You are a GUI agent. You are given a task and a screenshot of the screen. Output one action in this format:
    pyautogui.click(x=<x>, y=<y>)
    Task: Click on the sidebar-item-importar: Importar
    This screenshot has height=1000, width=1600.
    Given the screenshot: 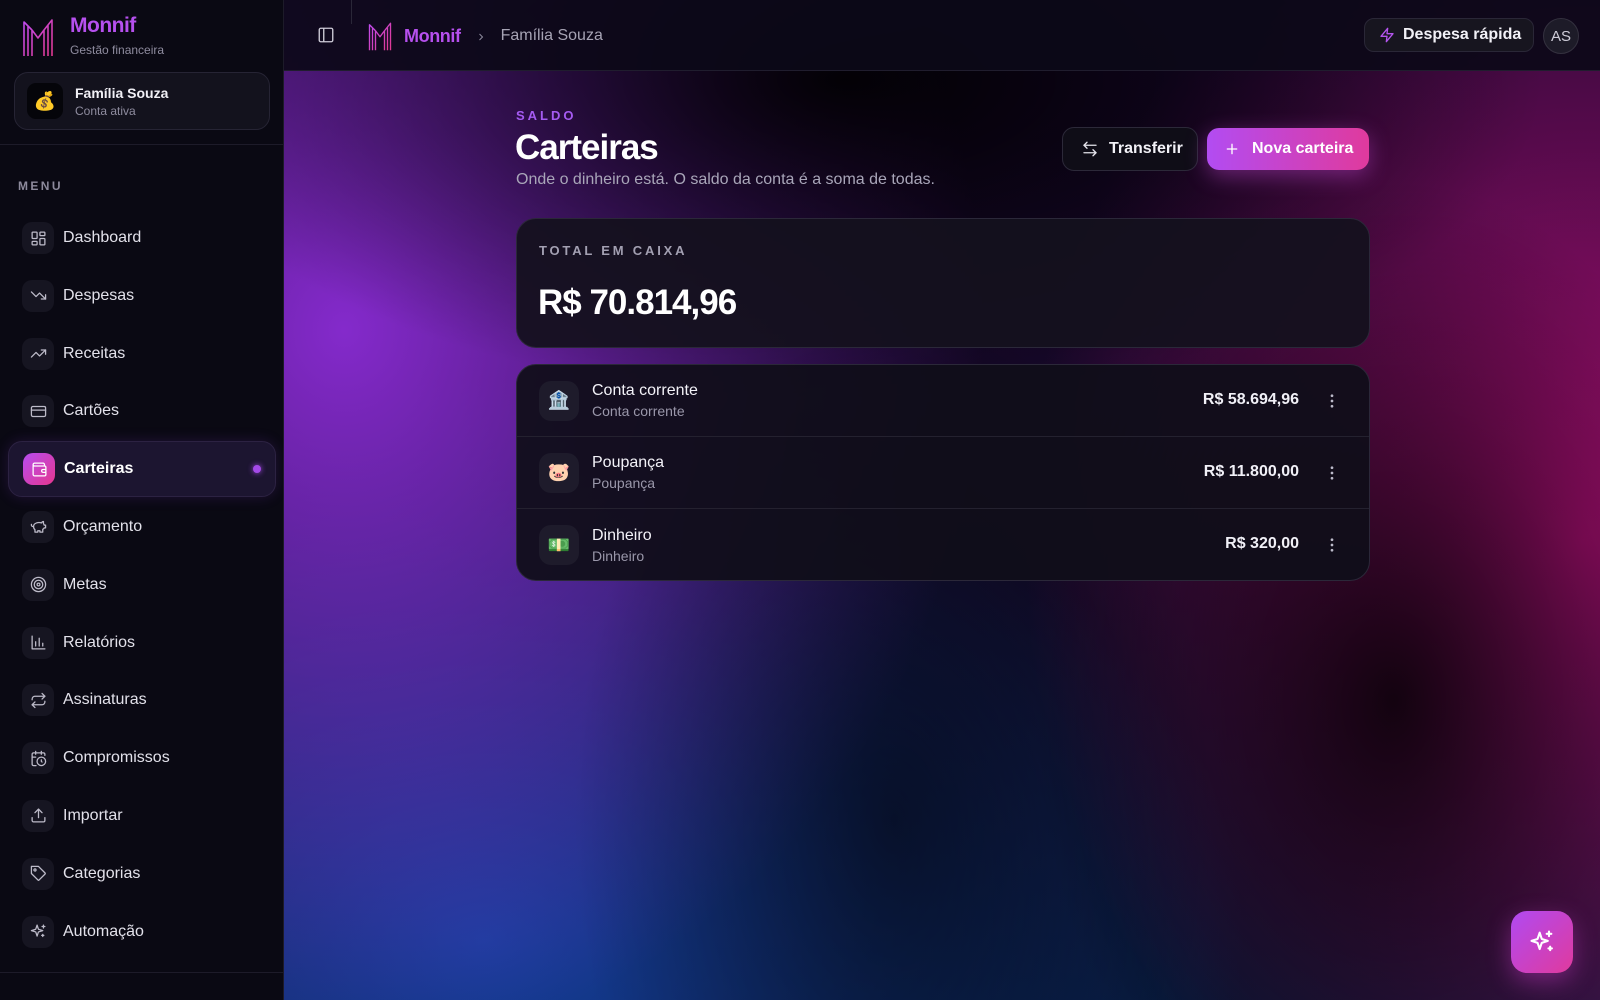 What is the action you would take?
    pyautogui.click(x=142, y=816)
    